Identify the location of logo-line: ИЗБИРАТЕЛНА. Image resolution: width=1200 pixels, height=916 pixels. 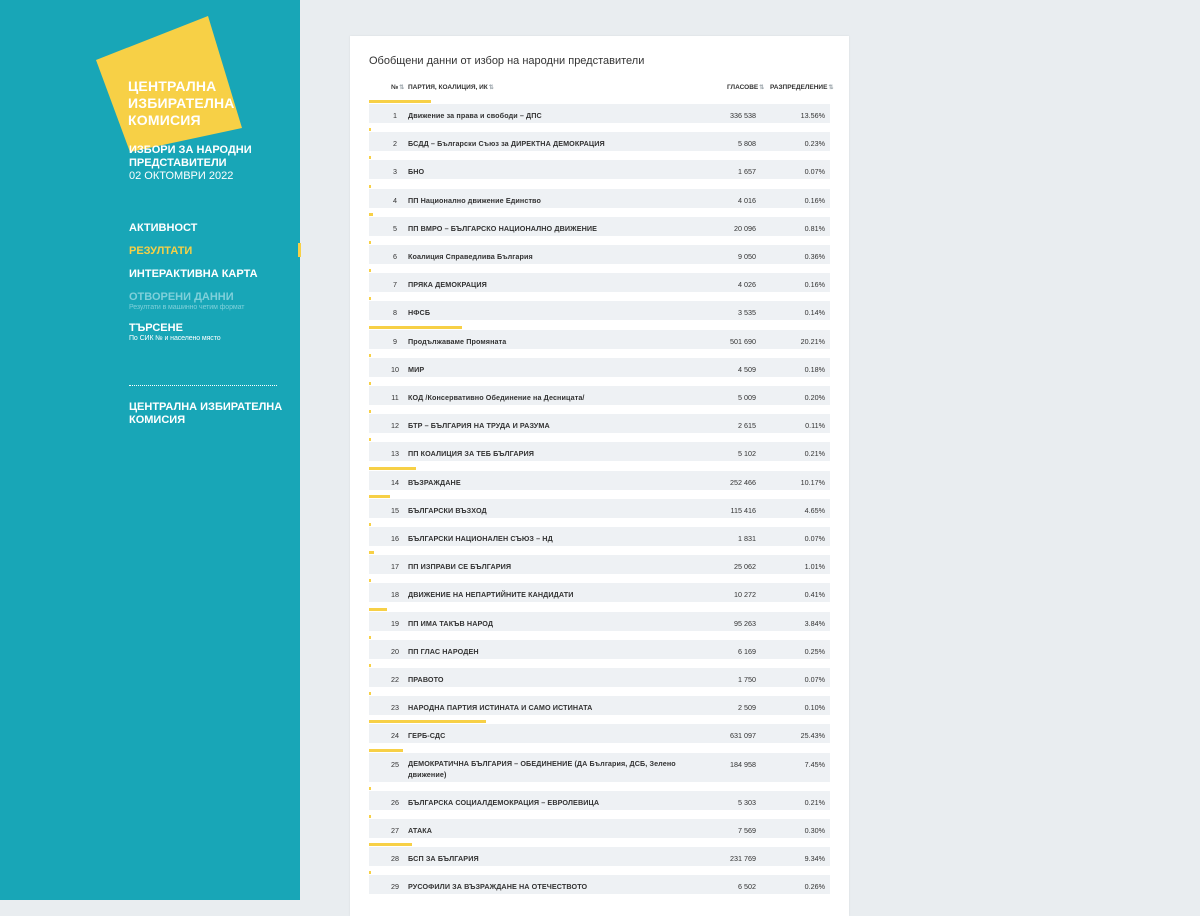
(181, 103).